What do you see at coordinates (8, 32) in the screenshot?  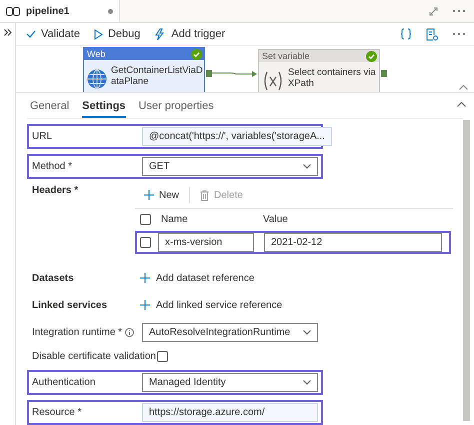 I see `expand-panel-icon` at bounding box center [8, 32].